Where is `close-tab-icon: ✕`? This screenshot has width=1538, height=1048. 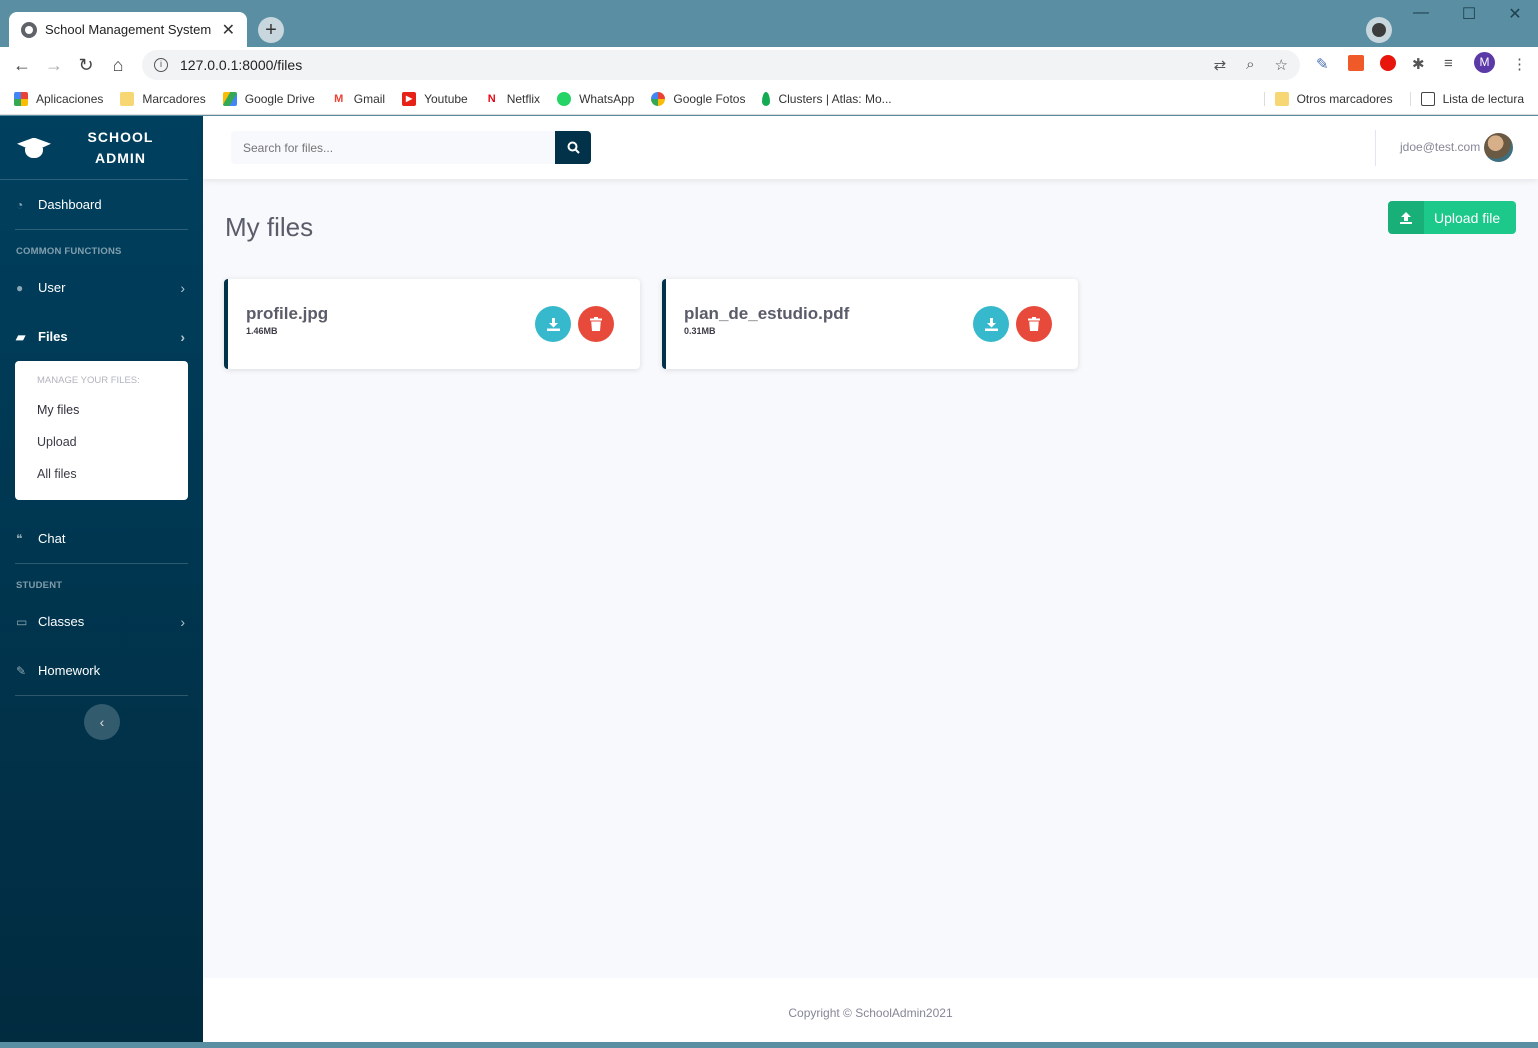
close-tab-icon: ✕ is located at coordinates (228, 30).